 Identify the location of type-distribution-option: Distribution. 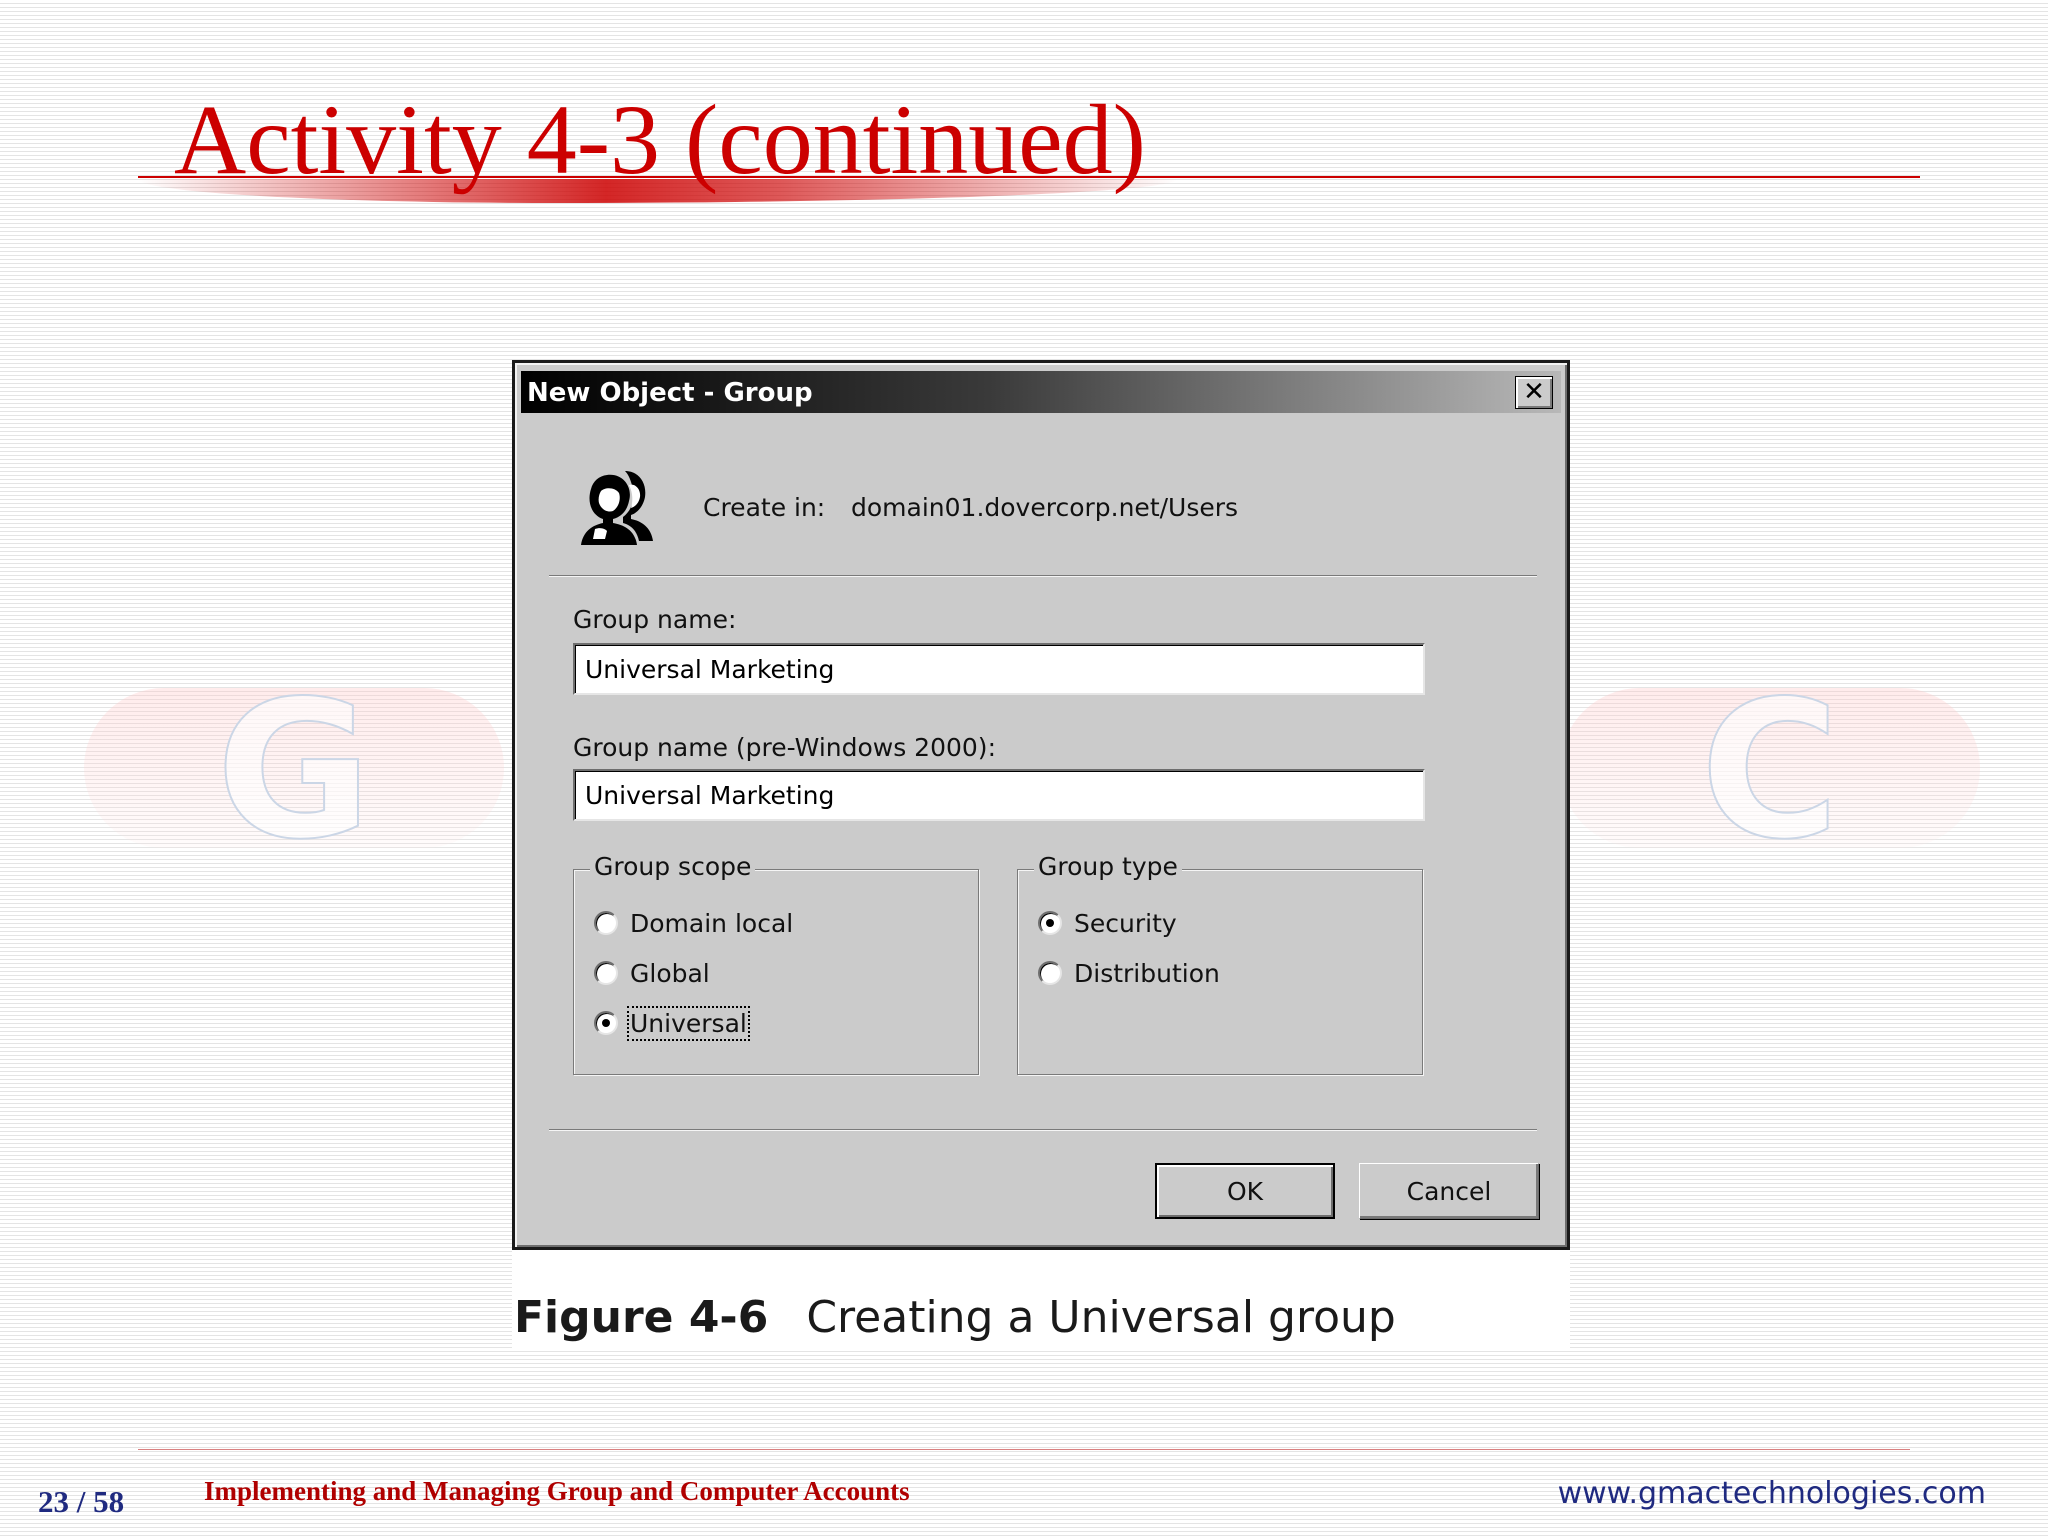
(1129, 973).